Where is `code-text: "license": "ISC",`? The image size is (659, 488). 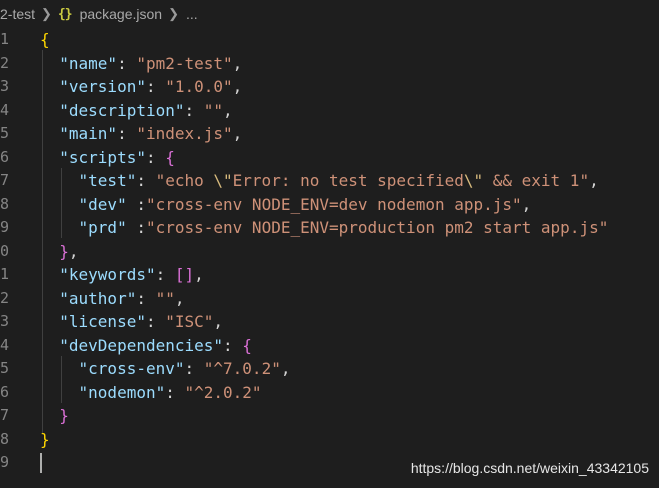
code-text: "license": "ISC", is located at coordinates (131, 322).